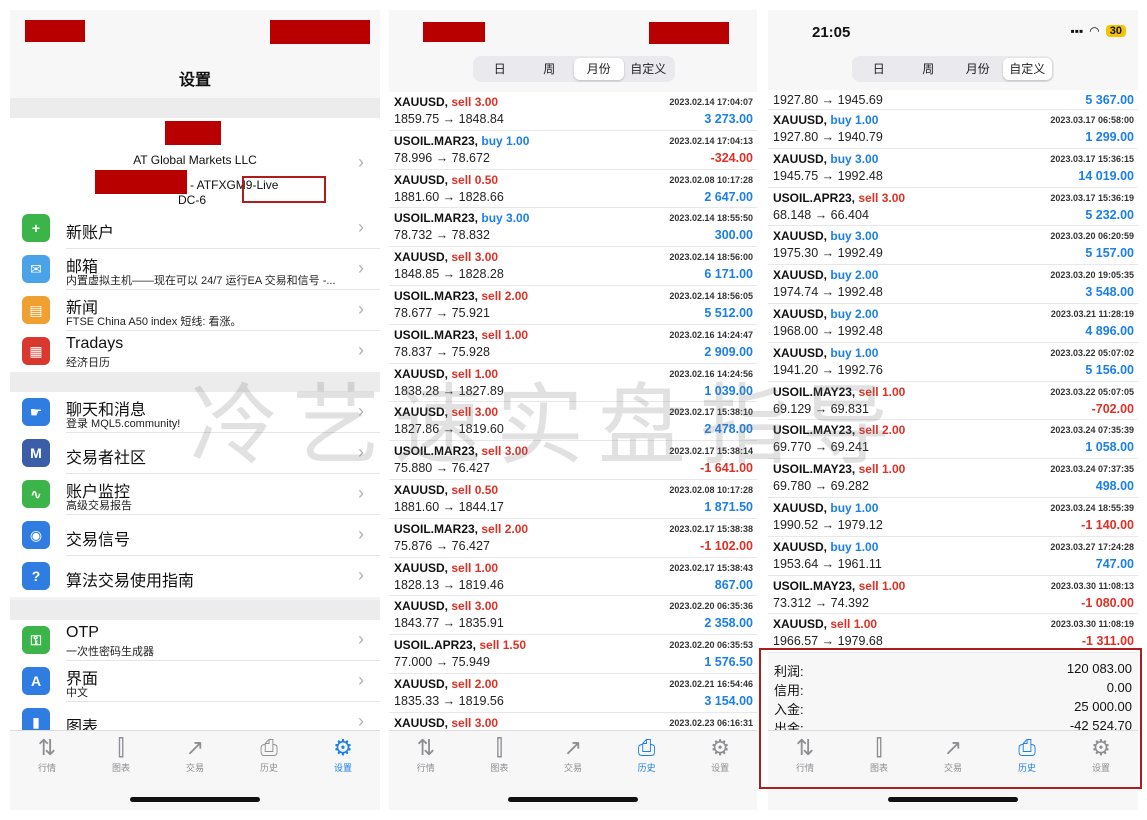  What do you see at coordinates (825, 314) in the screenshot?
I see `trade-symbol: XAUUSD, buy 2.00` at bounding box center [825, 314].